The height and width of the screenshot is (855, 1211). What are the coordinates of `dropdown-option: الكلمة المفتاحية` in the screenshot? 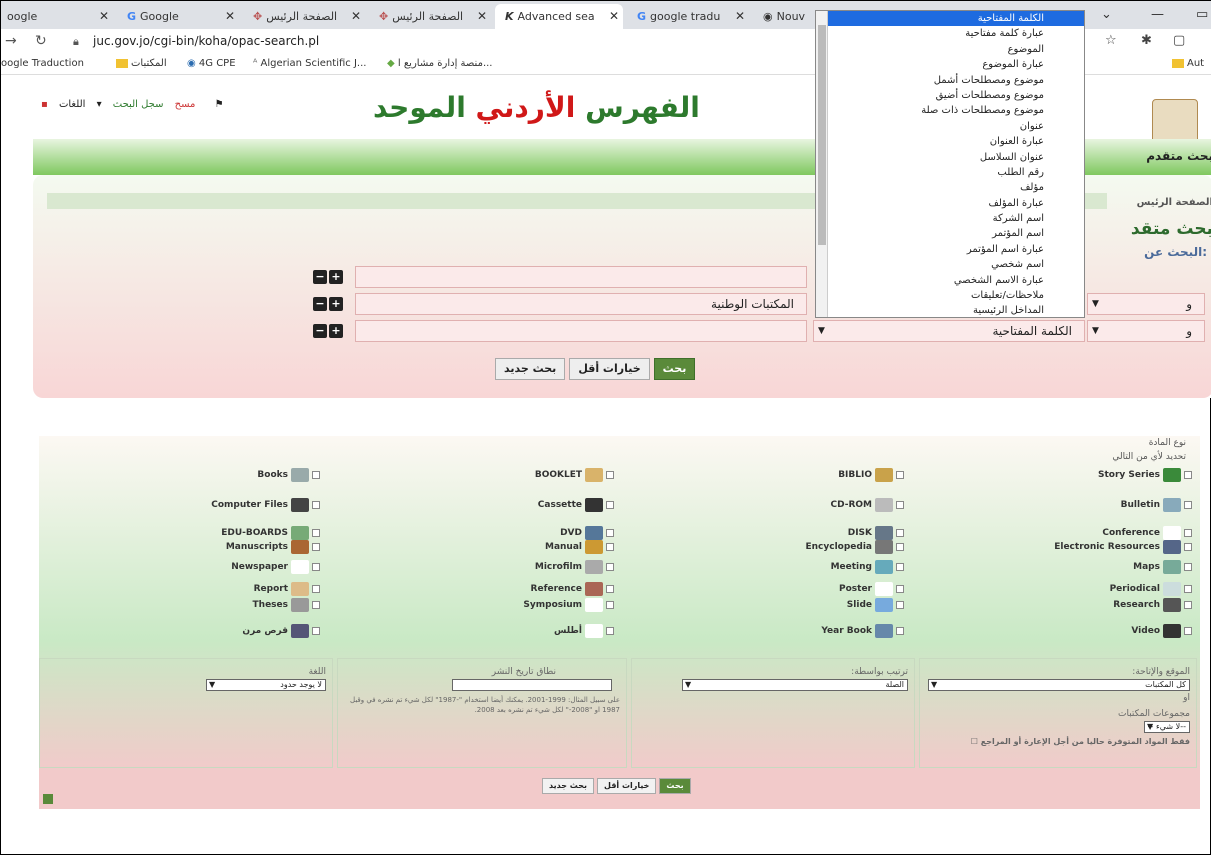 It's located at (950, 19).